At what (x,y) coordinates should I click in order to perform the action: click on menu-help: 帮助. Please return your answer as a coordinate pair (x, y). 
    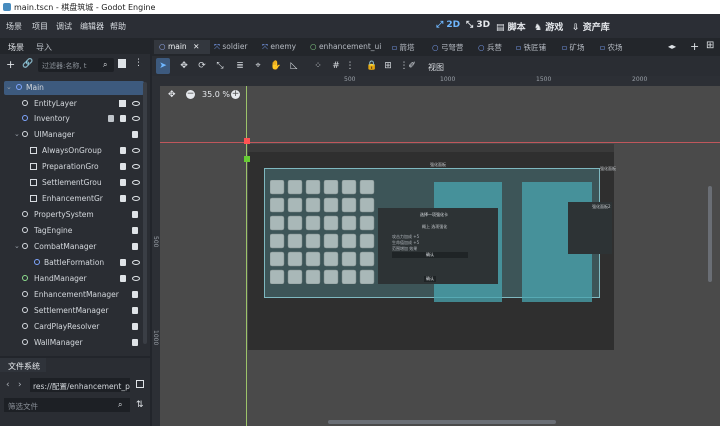
    Looking at the image, I should click on (118, 26).